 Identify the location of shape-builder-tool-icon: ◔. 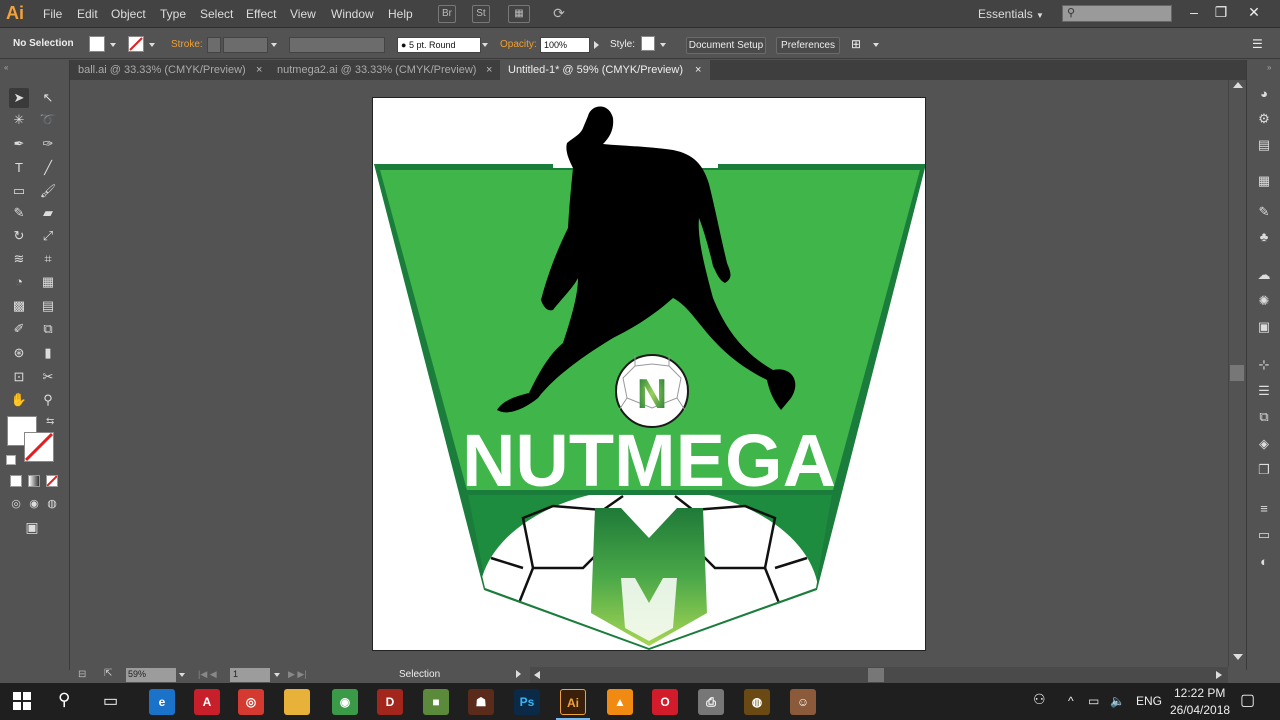
(19, 282).